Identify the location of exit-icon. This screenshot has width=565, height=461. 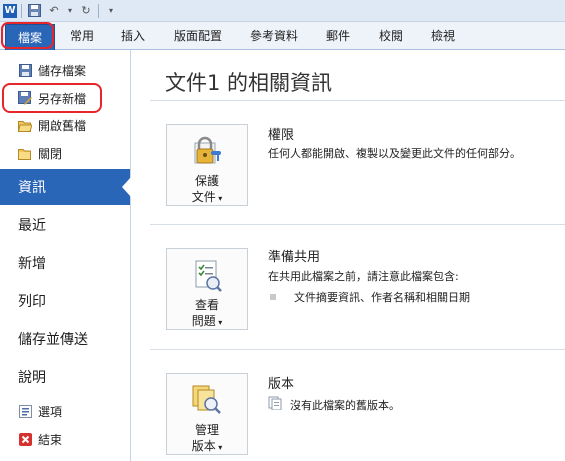
(25, 439).